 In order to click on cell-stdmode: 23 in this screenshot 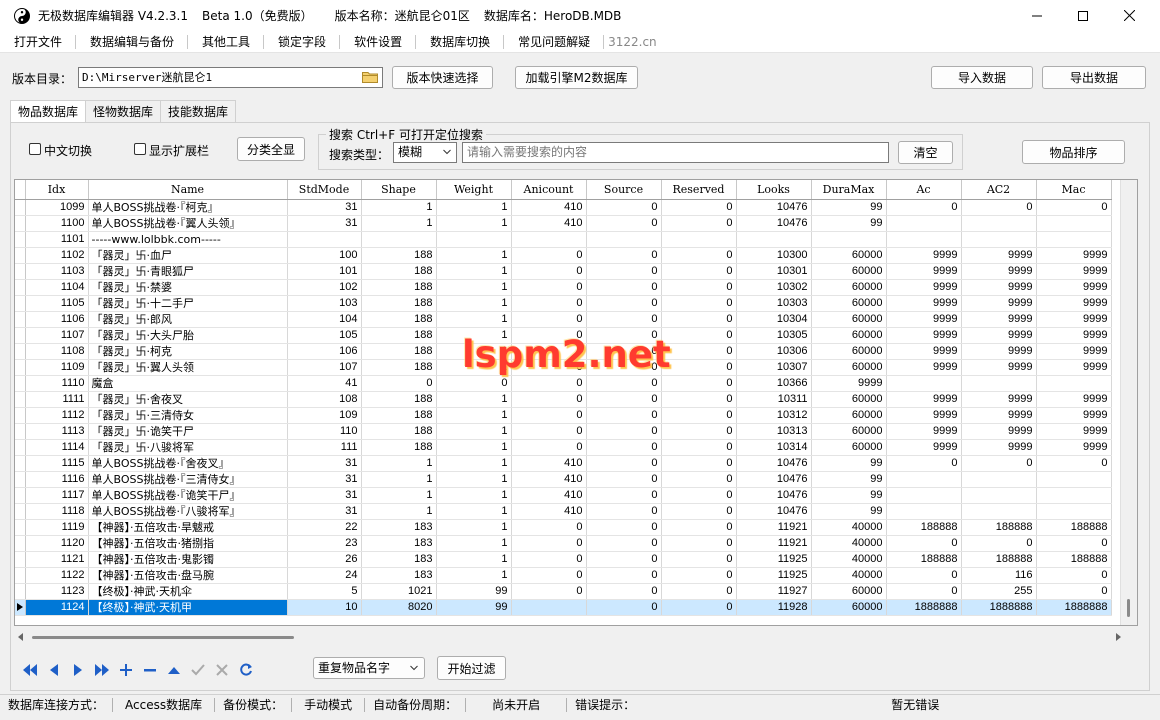, I will do `click(324, 543)`.